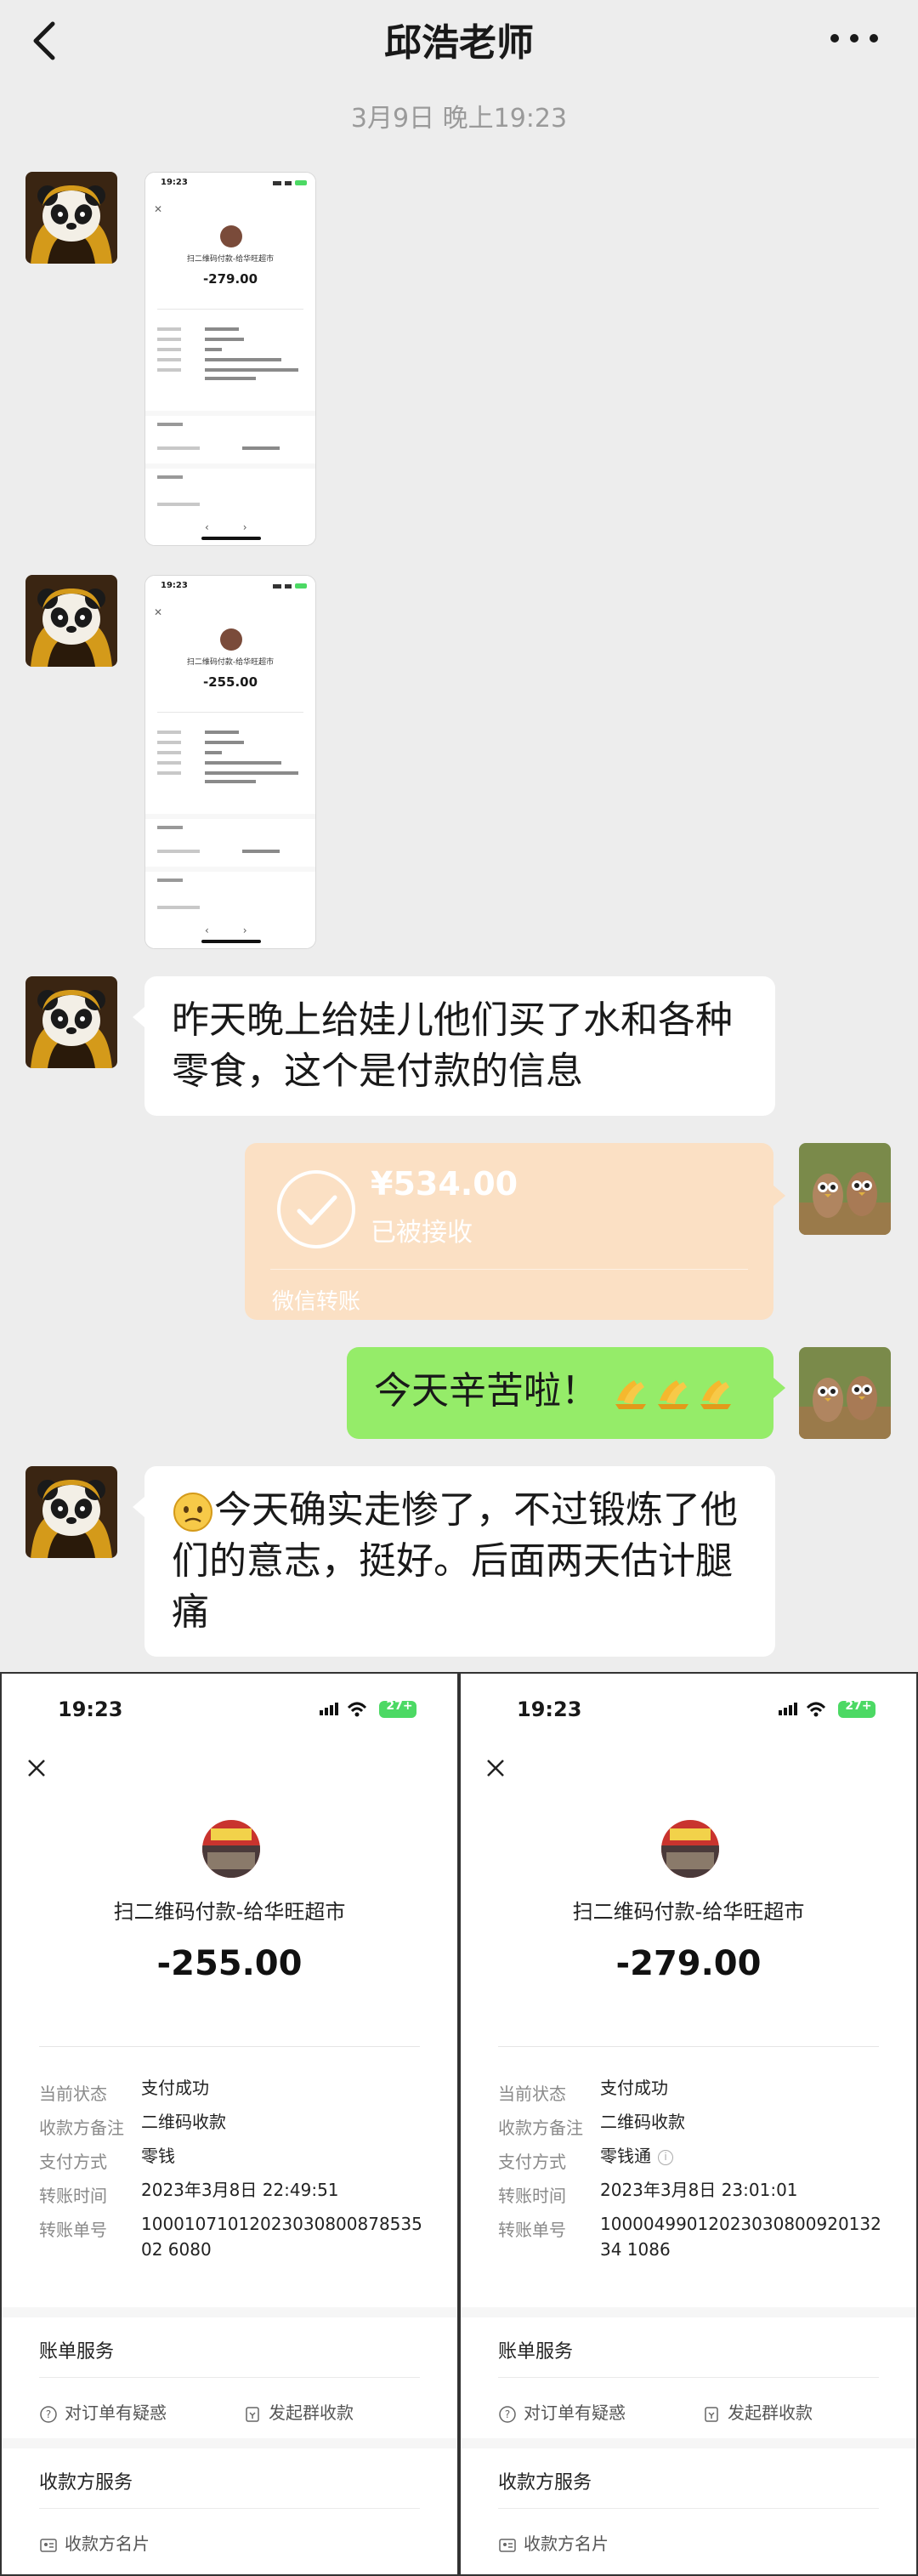  What do you see at coordinates (486, 1391) in the screenshot?
I see `message-text: 今天辛苦啦！` at bounding box center [486, 1391].